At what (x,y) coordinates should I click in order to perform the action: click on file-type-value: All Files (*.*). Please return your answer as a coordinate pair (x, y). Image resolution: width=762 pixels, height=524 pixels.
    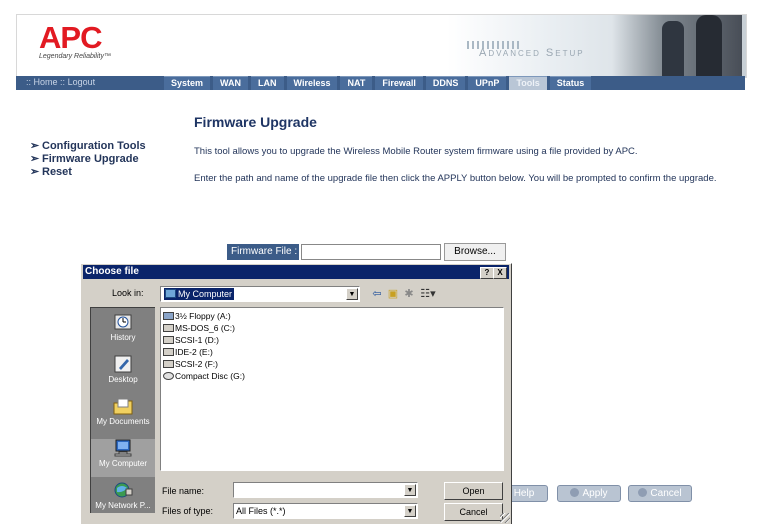
    Looking at the image, I should click on (261, 511).